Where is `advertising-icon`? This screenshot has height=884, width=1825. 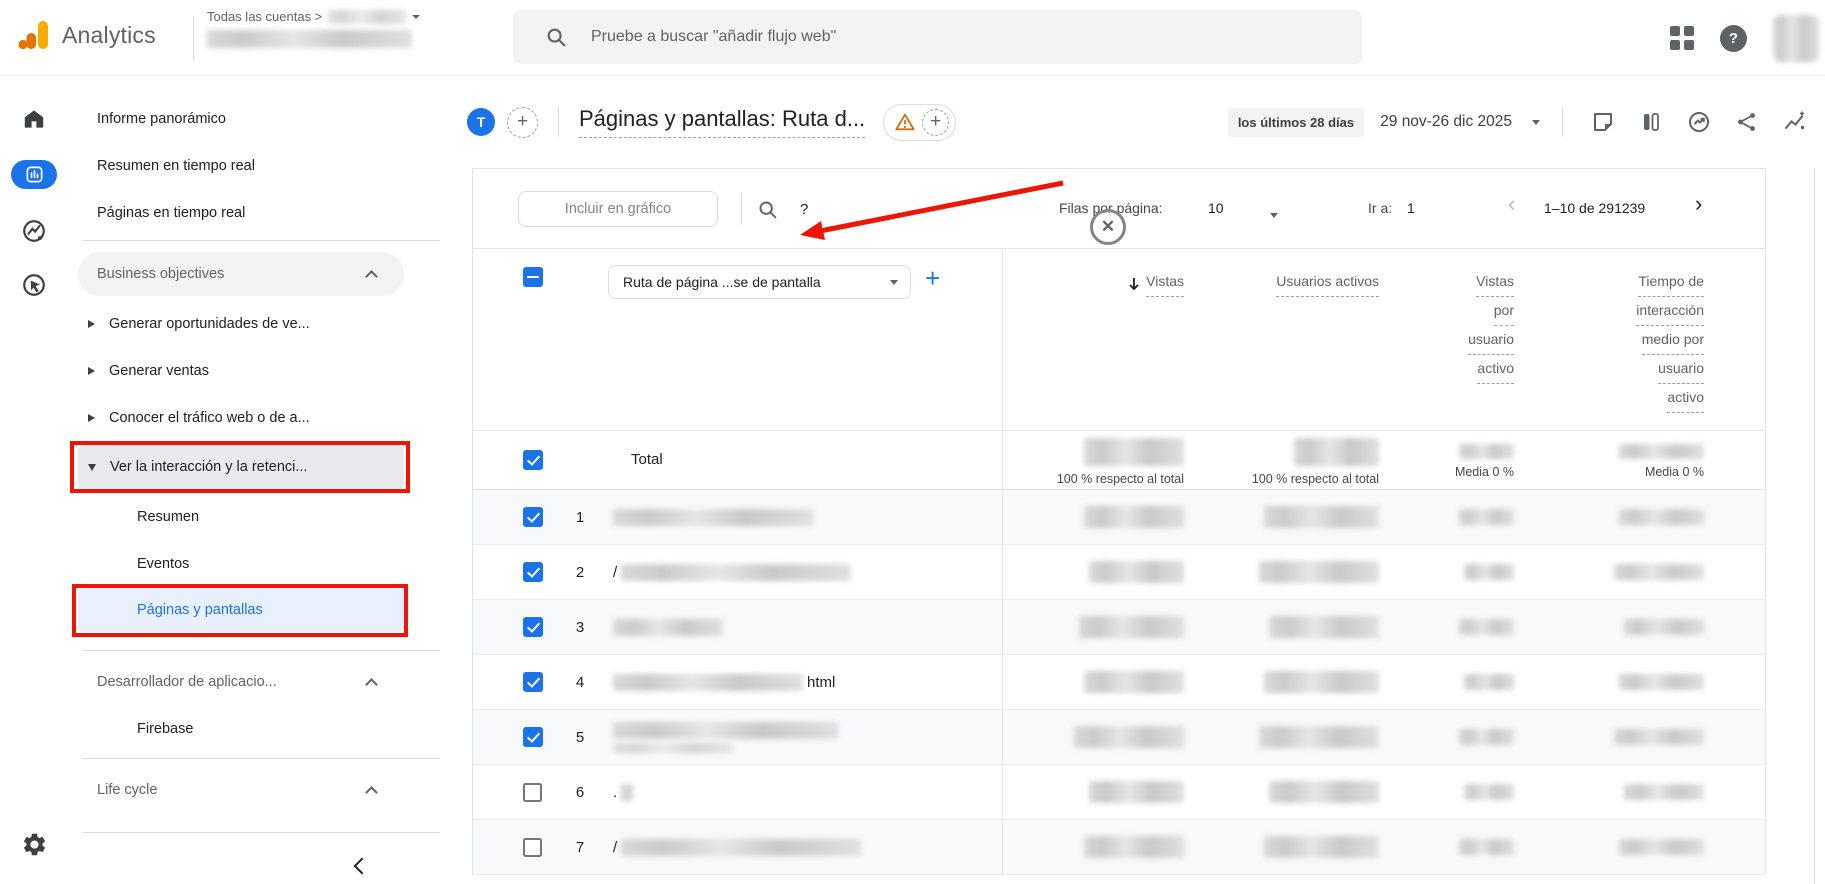 advertising-icon is located at coordinates (34, 285).